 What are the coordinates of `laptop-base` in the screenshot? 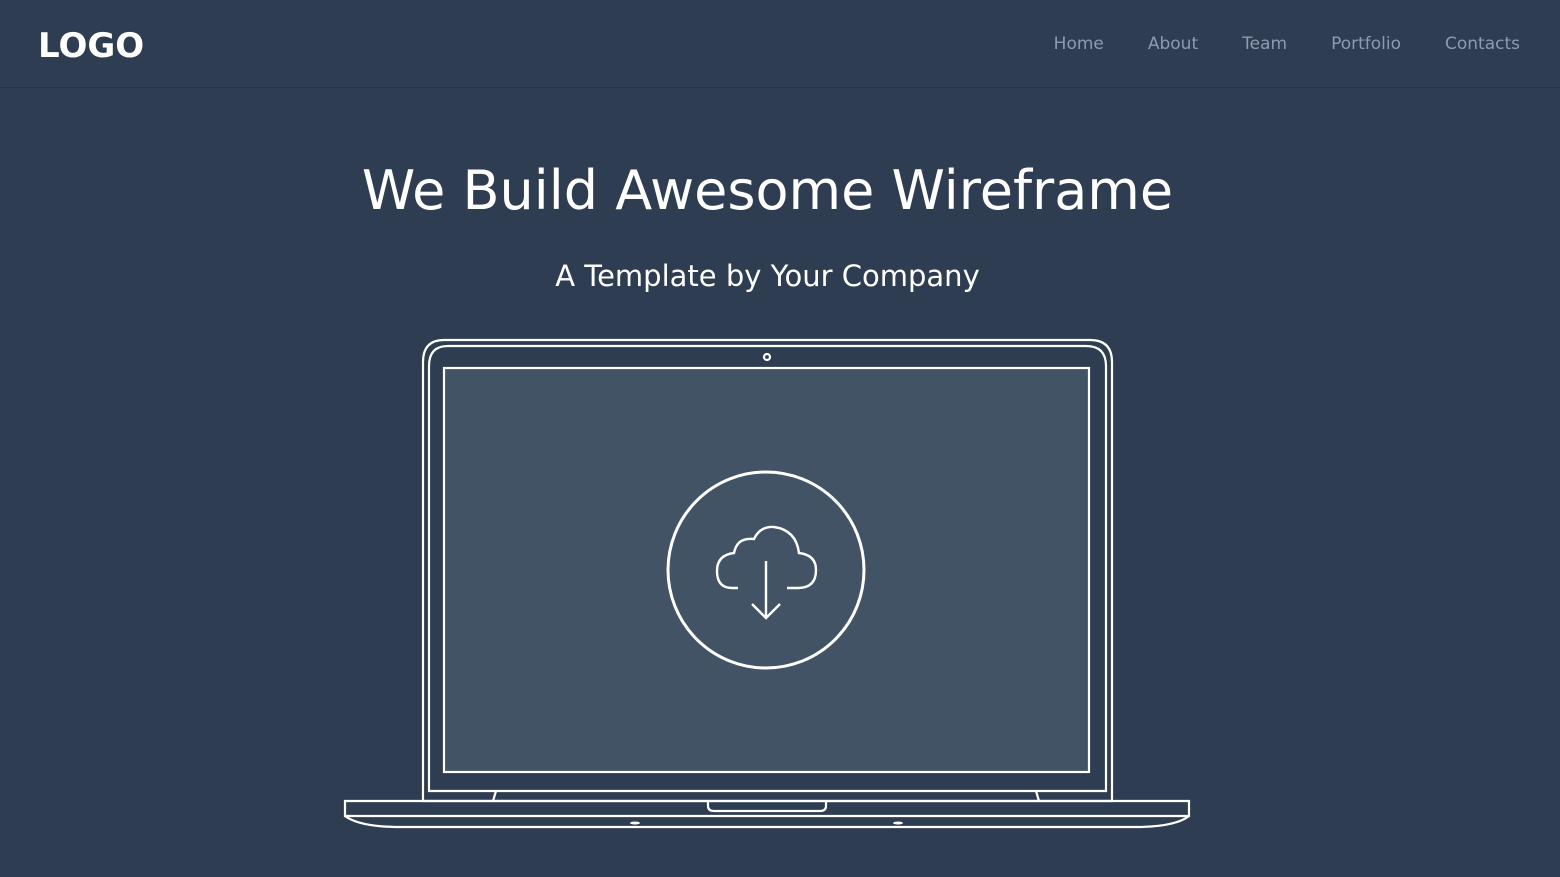 It's located at (767, 808).